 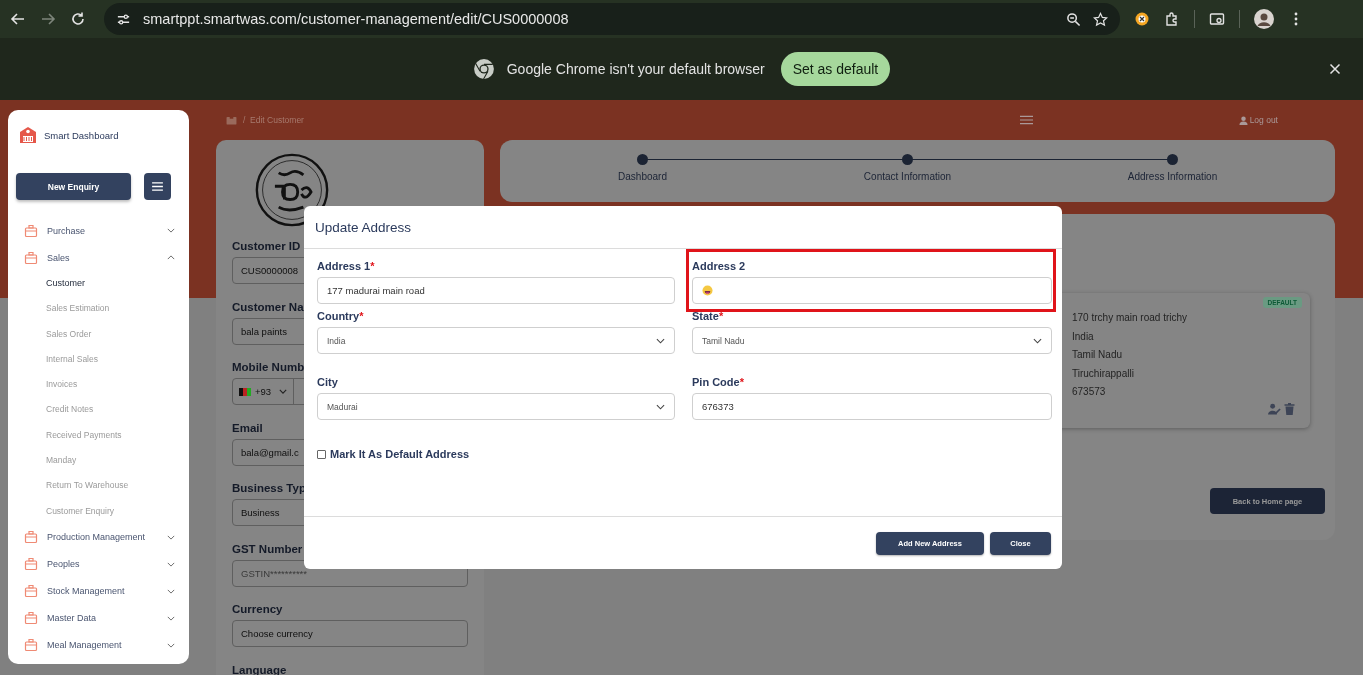 I want to click on field-label: Customer Na, so click(x=268, y=306).